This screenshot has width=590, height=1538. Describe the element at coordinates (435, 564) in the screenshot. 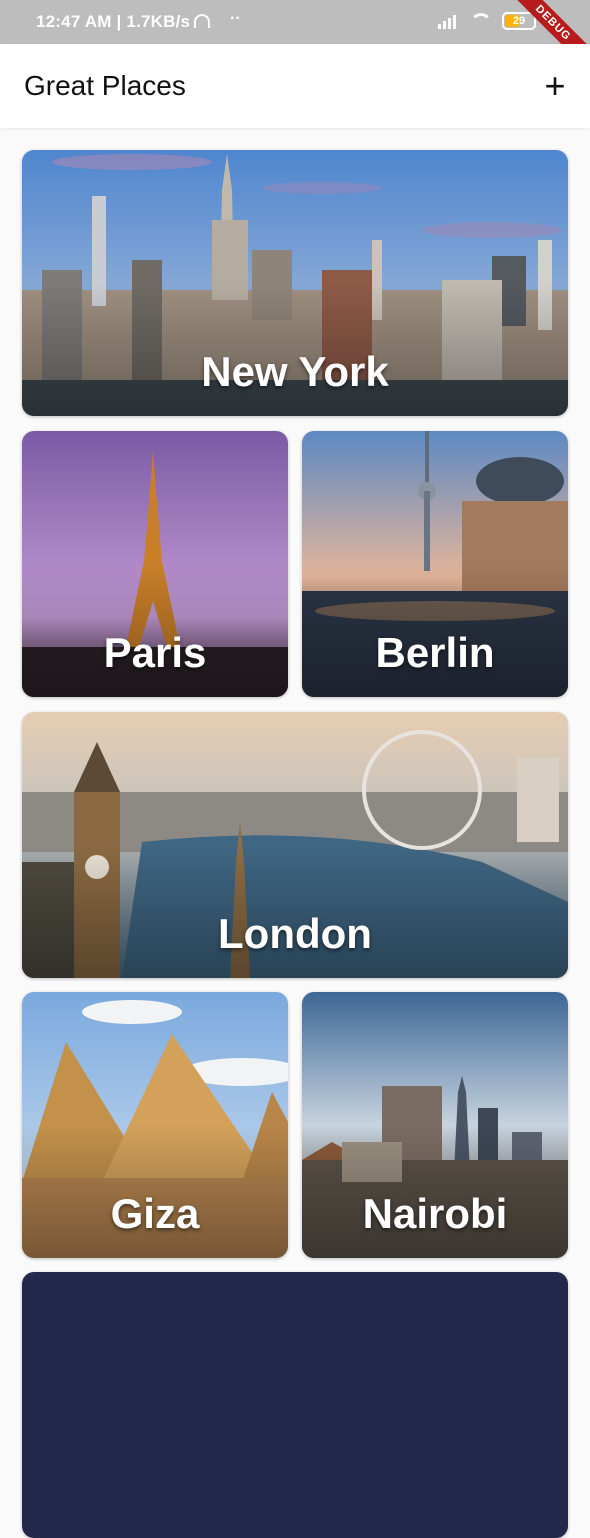

I see `place-tile-berlin: Berlin` at that location.